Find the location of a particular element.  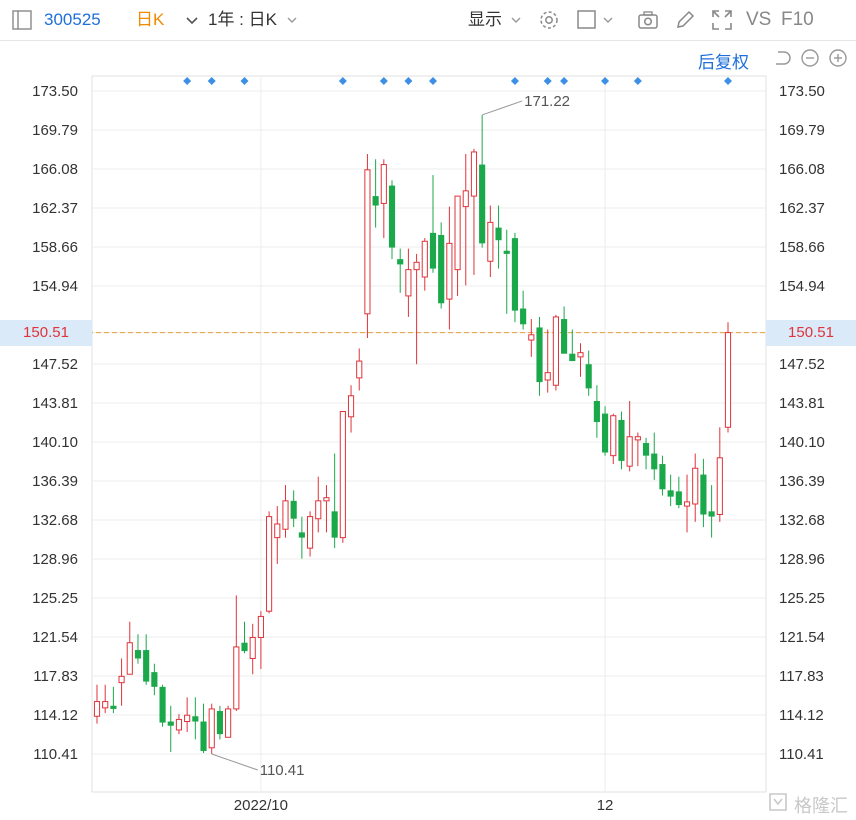

y-tick-label-right: 158.66 is located at coordinates (802, 247).